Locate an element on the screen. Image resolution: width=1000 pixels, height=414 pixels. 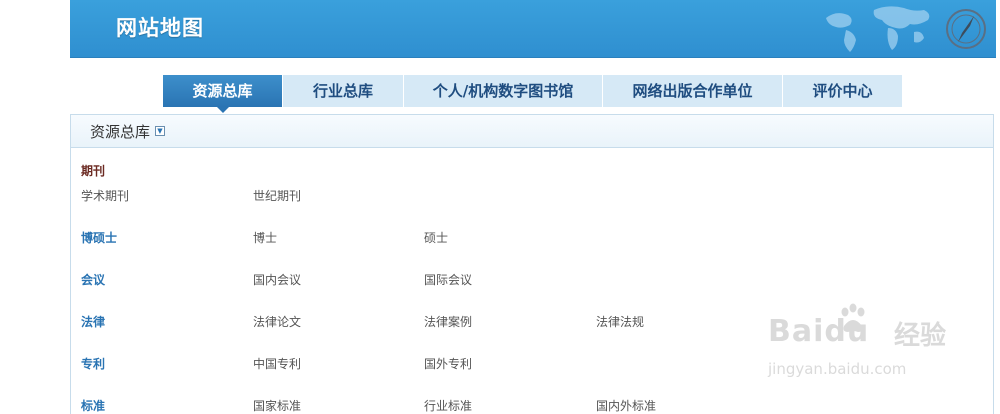
category-title: 博硕士 is located at coordinates (99, 237).